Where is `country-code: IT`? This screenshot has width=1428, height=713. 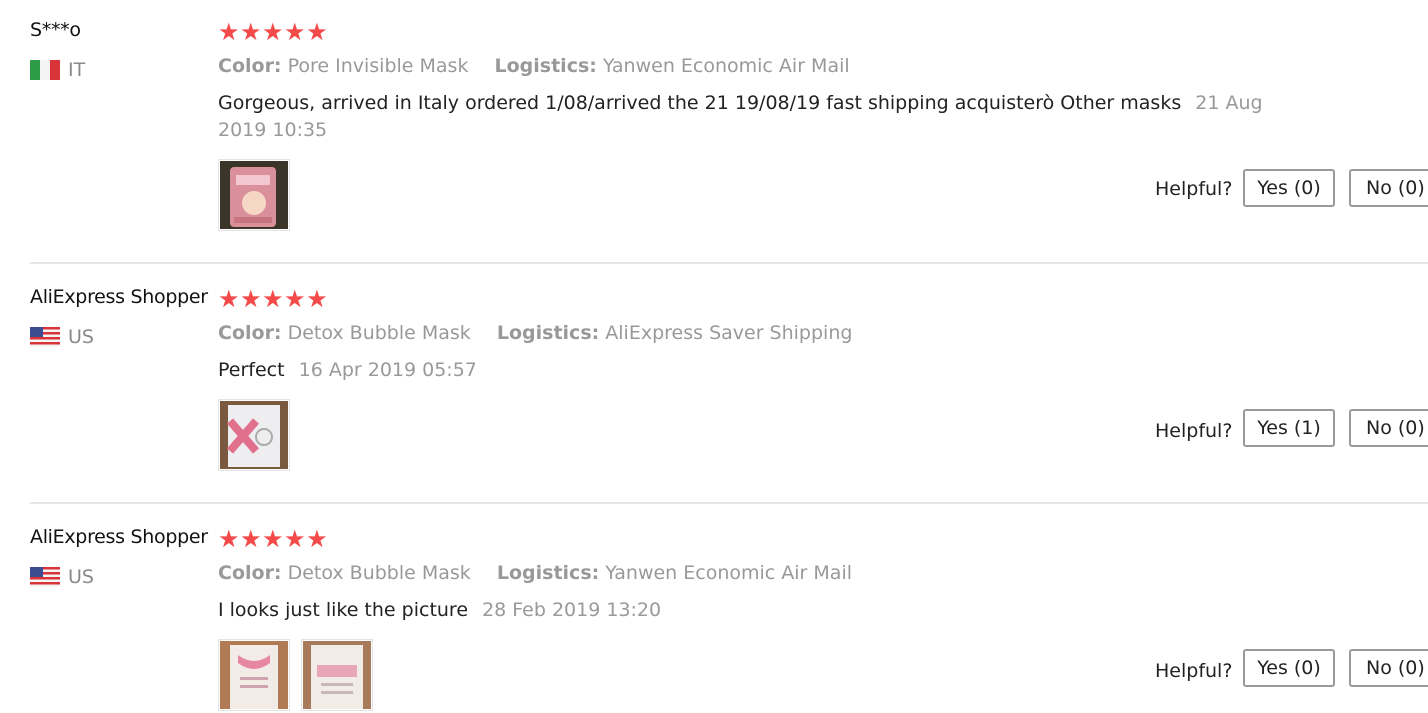 country-code: IT is located at coordinates (77, 70).